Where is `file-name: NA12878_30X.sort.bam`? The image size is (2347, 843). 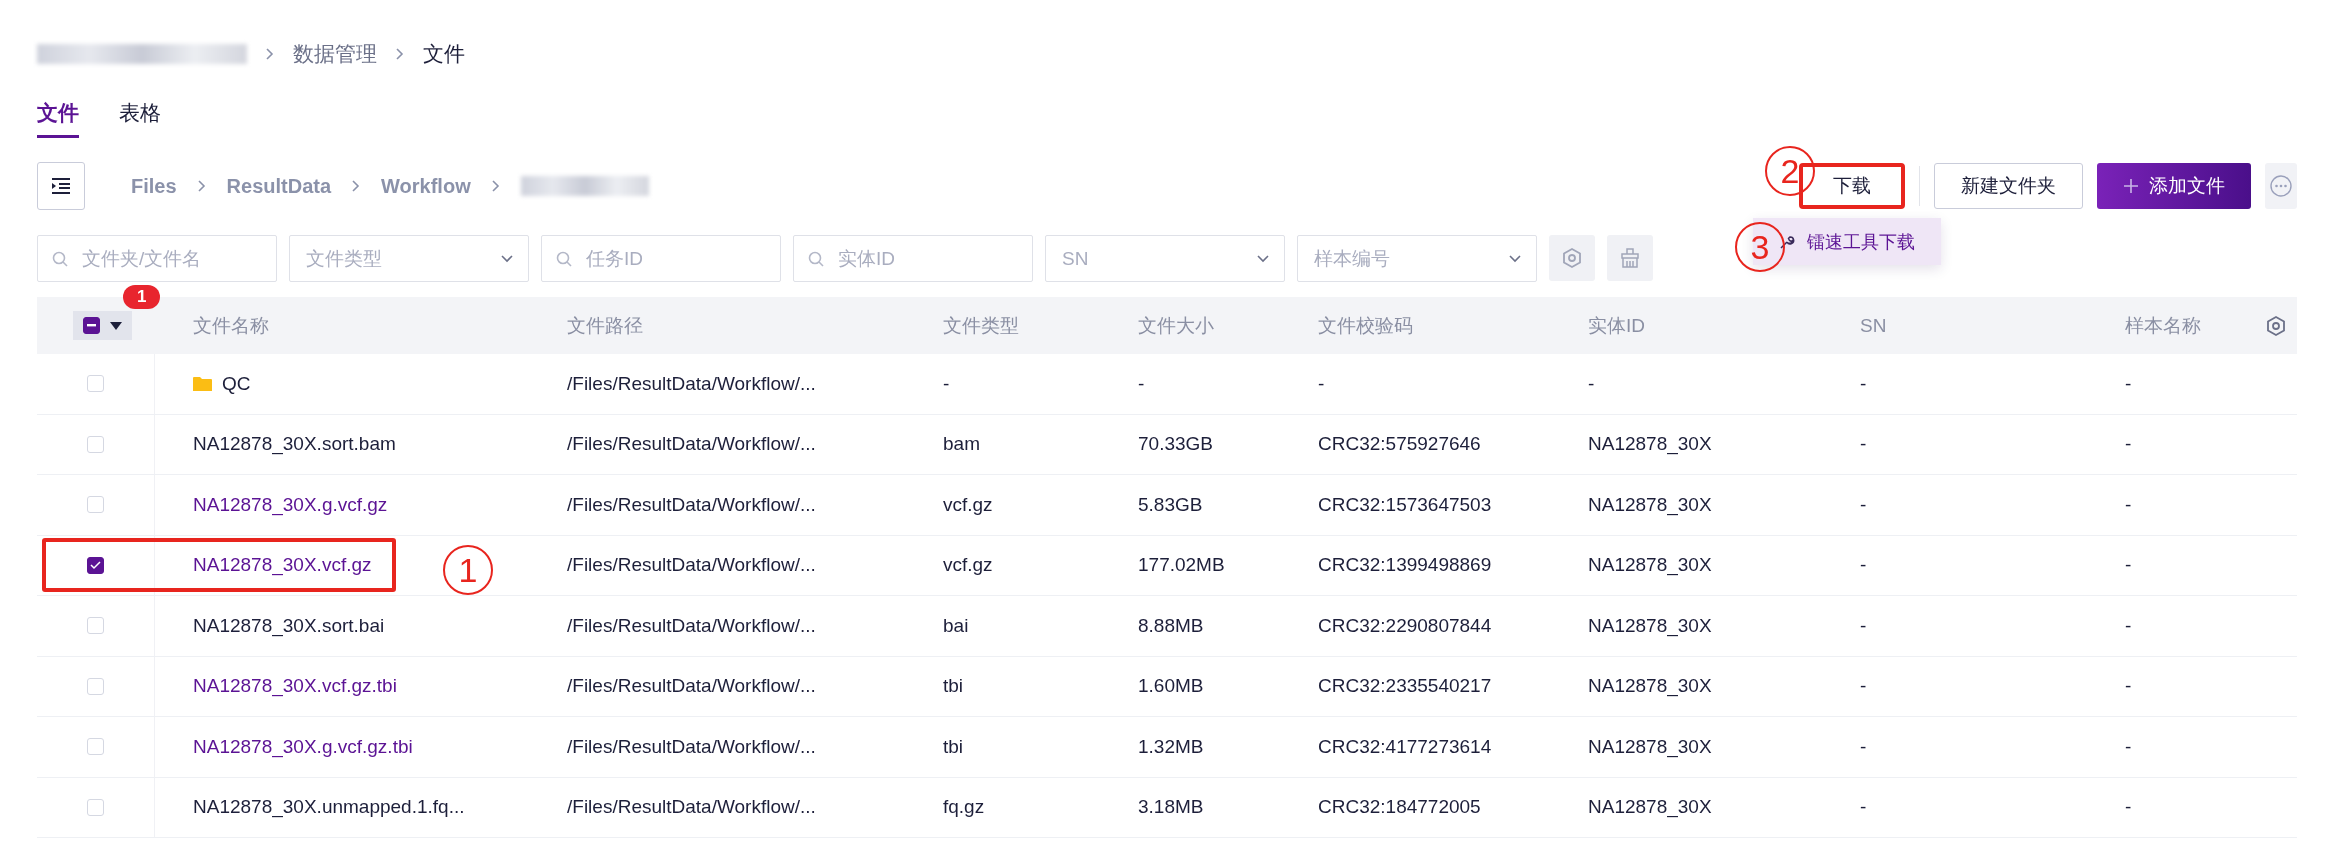
file-name: NA12878_30X.sort.bam is located at coordinates (294, 444).